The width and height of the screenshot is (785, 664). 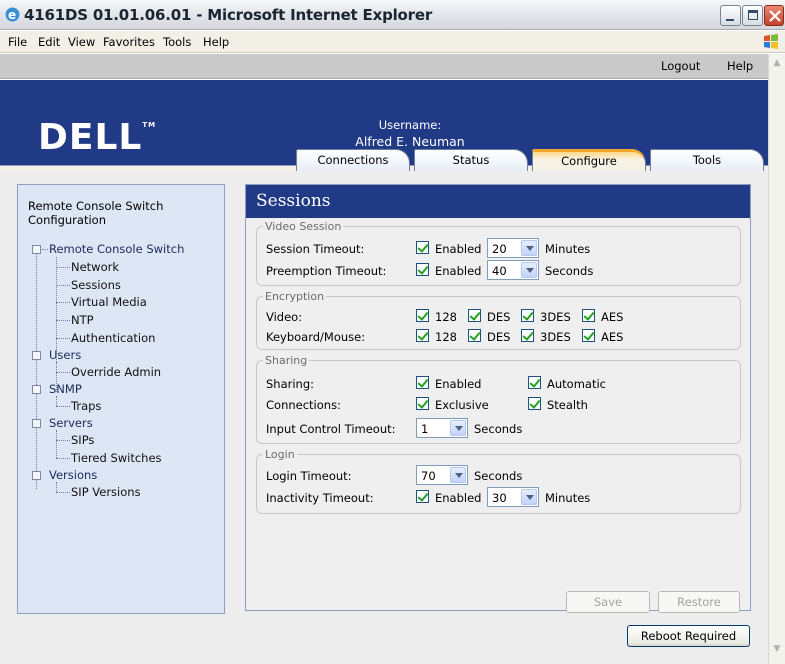 What do you see at coordinates (499, 317) in the screenshot?
I see `video-des-label: DES` at bounding box center [499, 317].